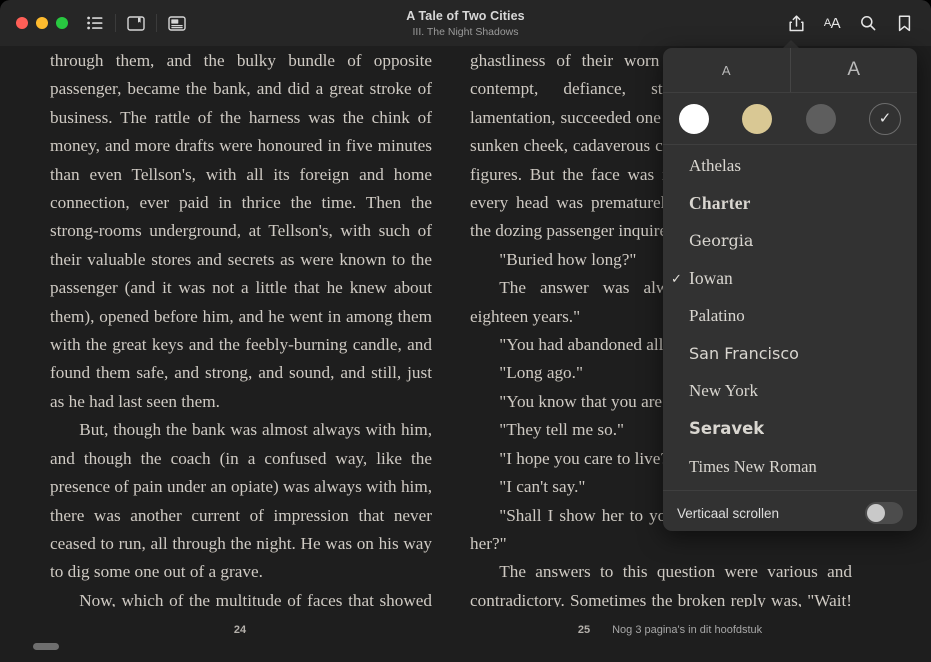 The width and height of the screenshot is (931, 662). Describe the element at coordinates (835, 23) in the screenshot. I see `aa-large-glyph: A` at that location.